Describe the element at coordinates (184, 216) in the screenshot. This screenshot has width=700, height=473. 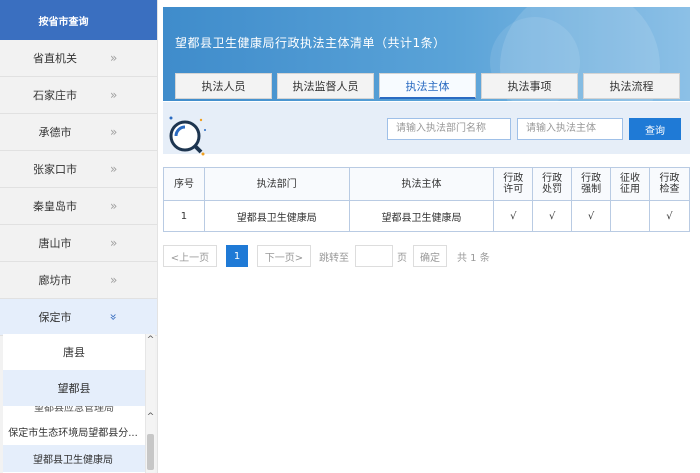
I see `cell-index: 1` at that location.